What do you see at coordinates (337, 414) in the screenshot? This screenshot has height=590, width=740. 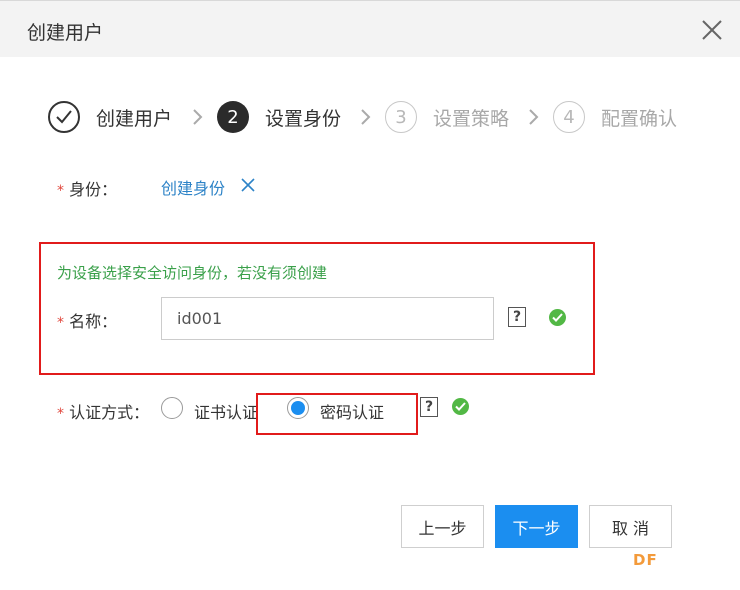 I see `annotation-box` at bounding box center [337, 414].